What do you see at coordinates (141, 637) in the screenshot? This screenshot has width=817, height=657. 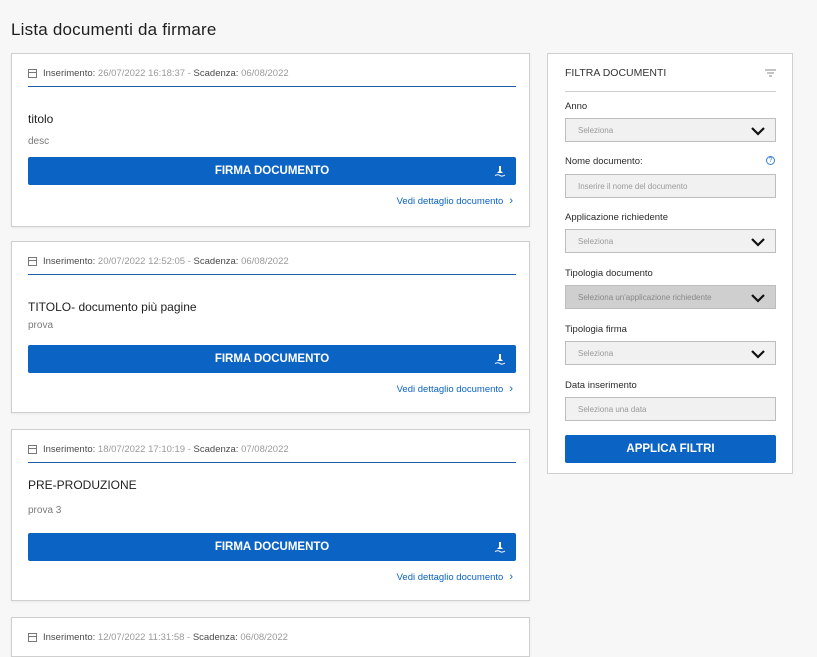 I see `inserimento-date: 12/07/2022 11:31:58` at bounding box center [141, 637].